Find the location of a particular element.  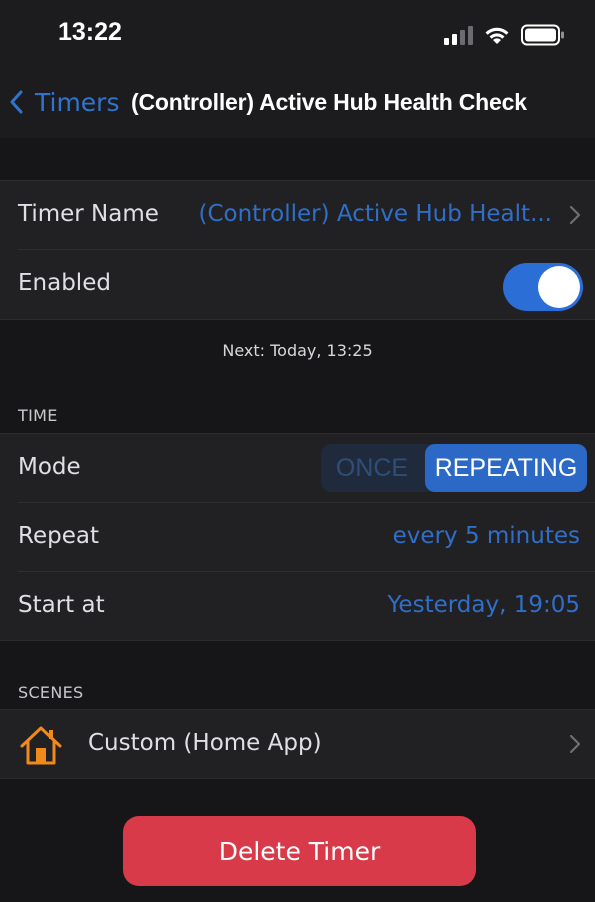

scene-list-item: Custom (Home App) is located at coordinates (297, 744).